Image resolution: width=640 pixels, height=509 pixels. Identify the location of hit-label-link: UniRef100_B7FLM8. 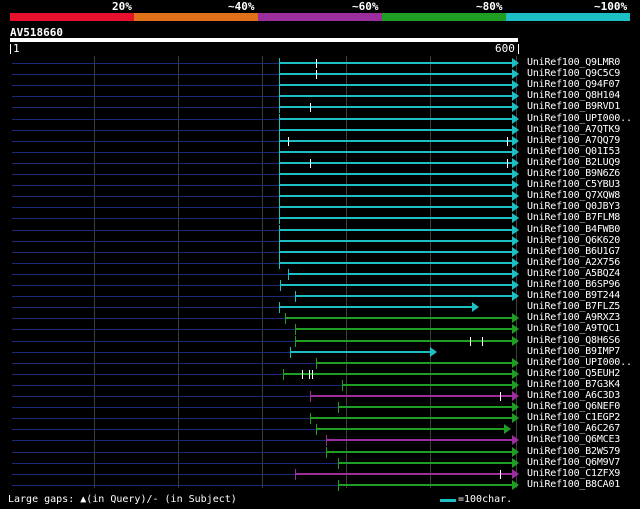
(573, 217).